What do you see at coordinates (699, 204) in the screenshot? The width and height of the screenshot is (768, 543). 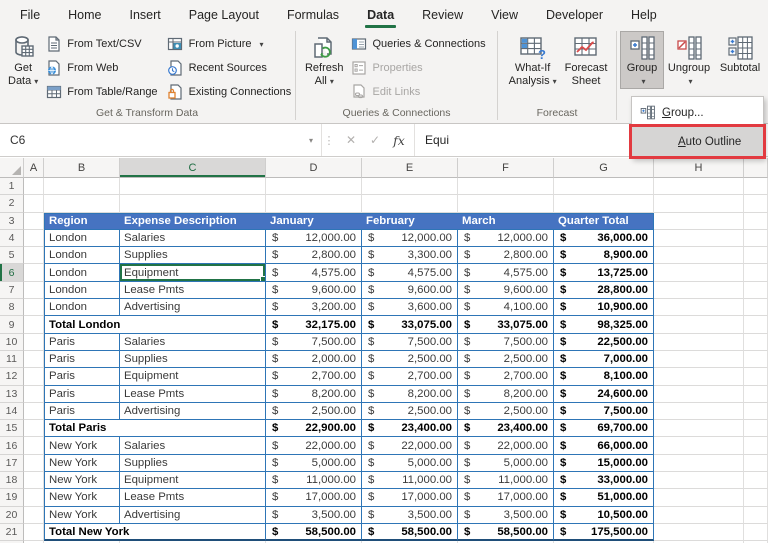 I see `cell-H2` at bounding box center [699, 204].